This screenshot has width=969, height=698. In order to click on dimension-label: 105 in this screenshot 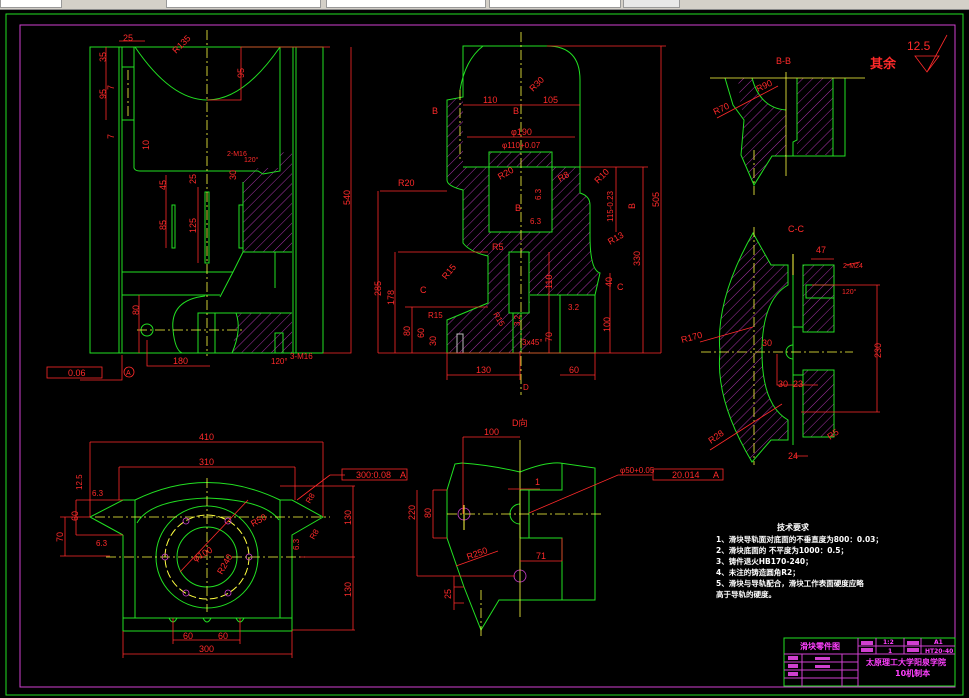, I will do `click(550, 100)`.